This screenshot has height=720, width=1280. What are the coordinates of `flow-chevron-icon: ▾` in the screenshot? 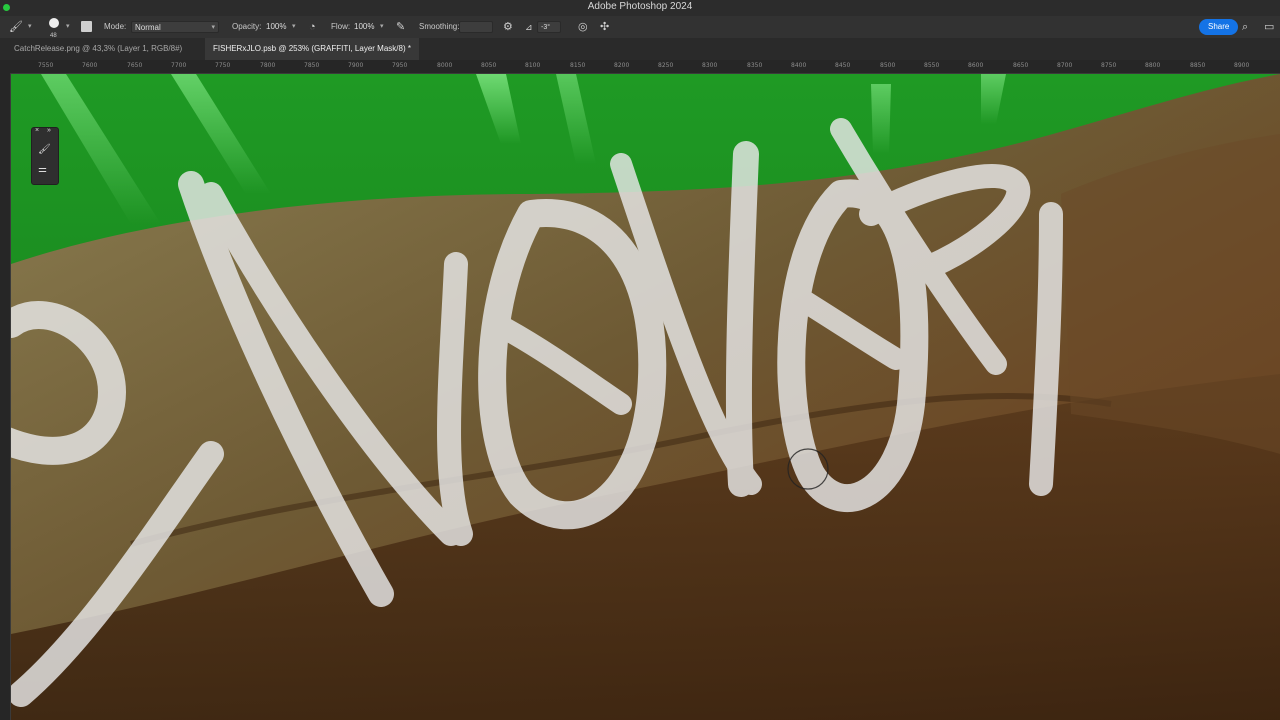 It's located at (382, 27).